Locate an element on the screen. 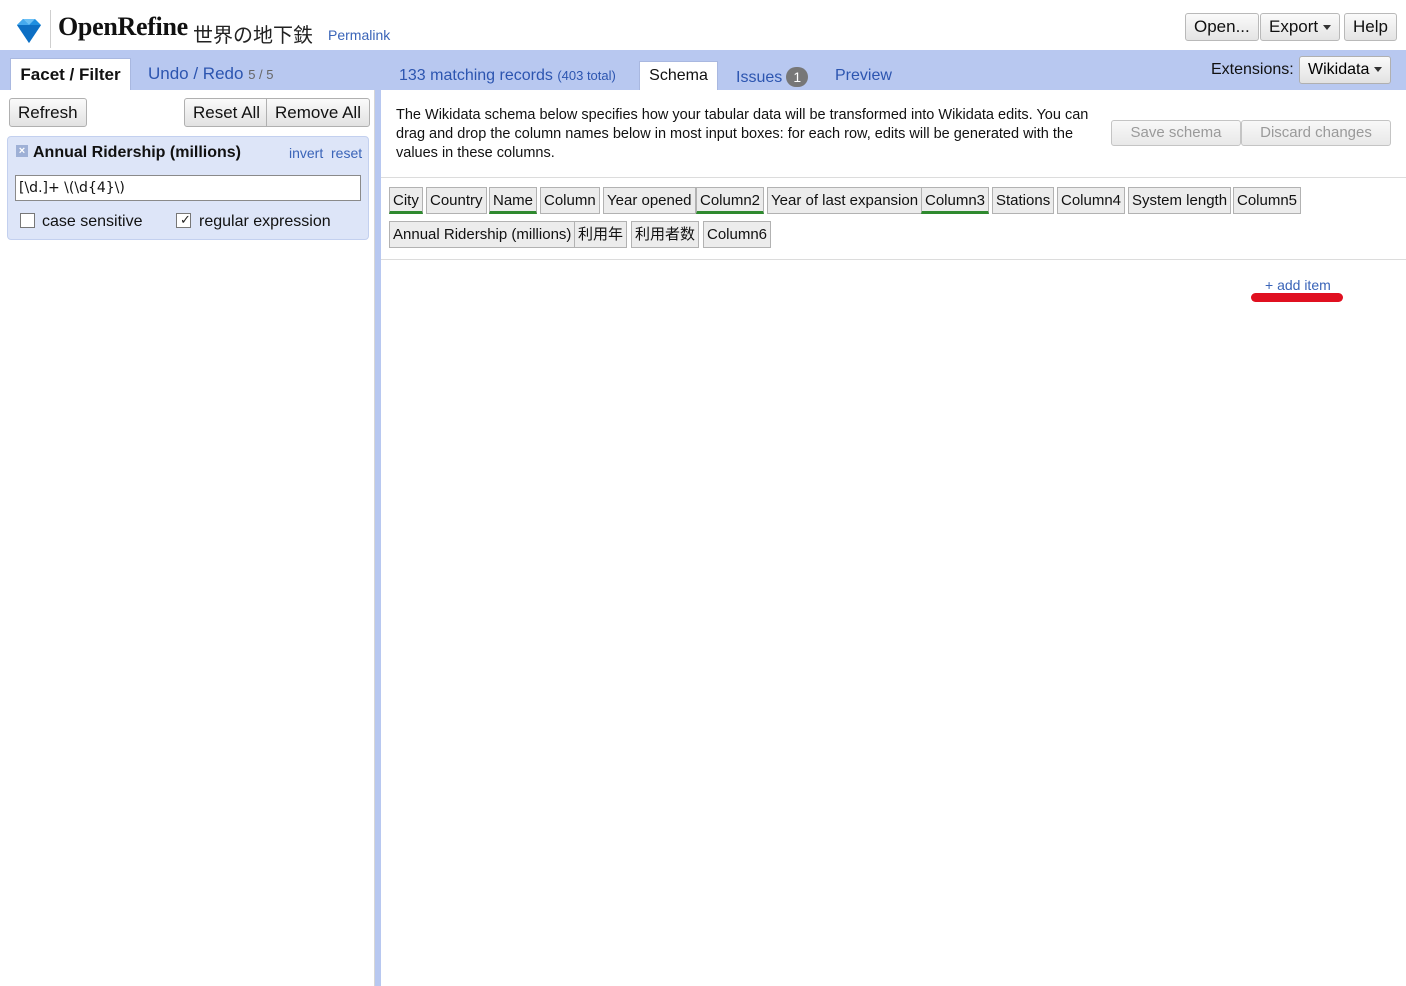 This screenshot has width=1406, height=986. column-chip: City is located at coordinates (406, 200).